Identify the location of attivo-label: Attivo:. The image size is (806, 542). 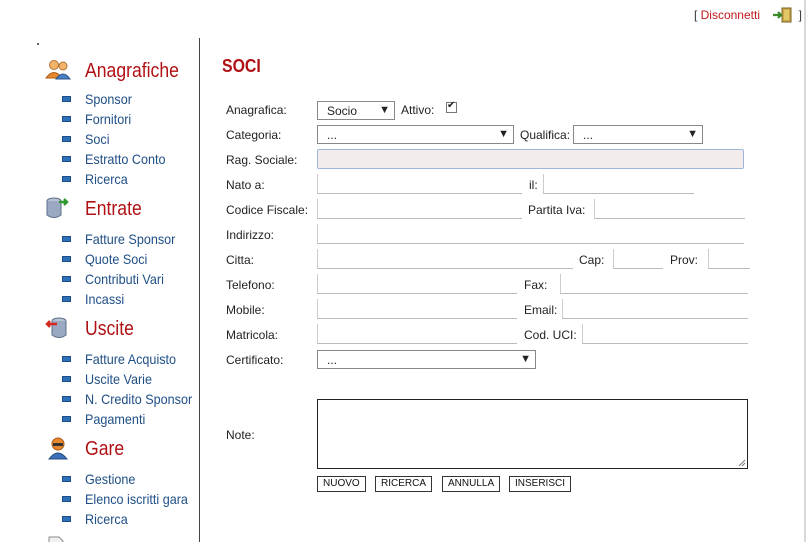
(418, 110).